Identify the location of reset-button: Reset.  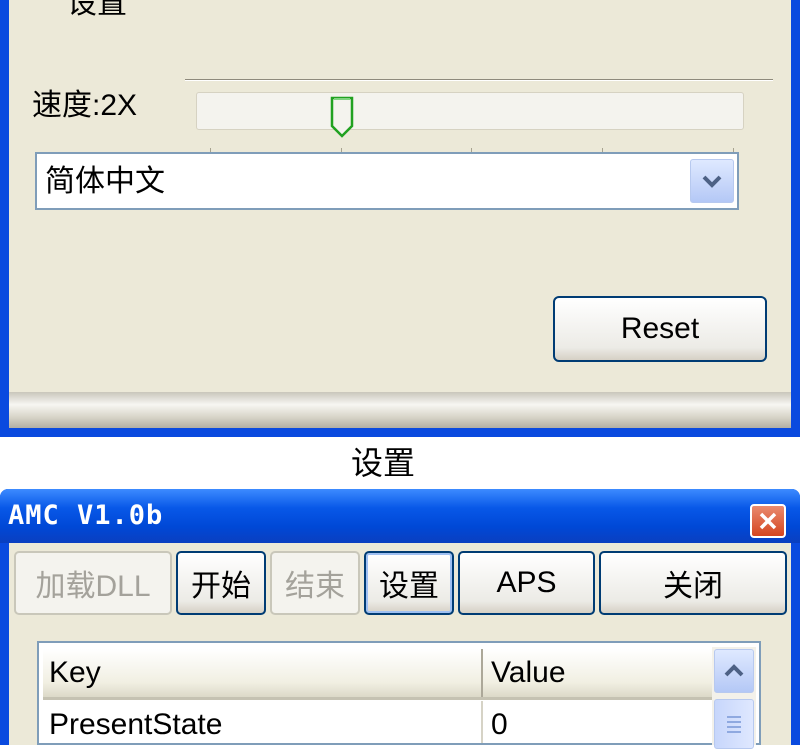
(660, 329).